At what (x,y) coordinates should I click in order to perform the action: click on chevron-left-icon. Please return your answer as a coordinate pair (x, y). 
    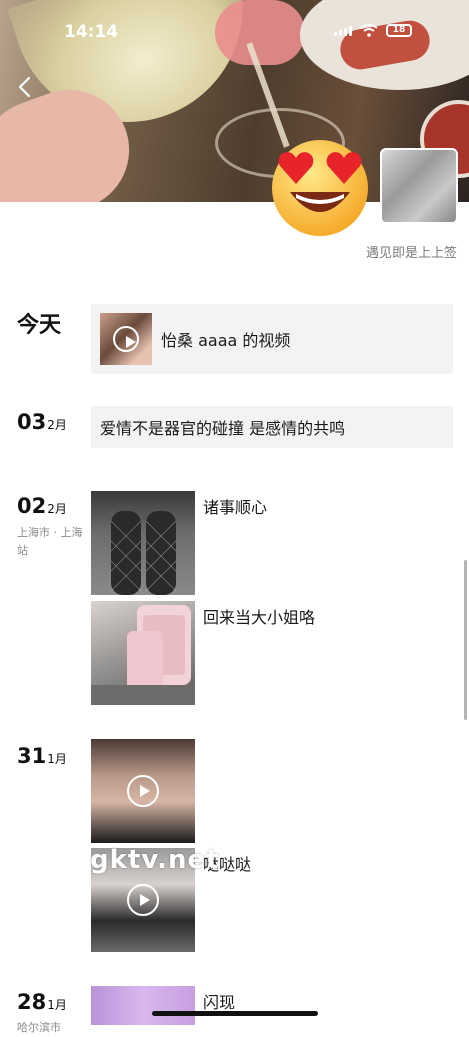
    Looking at the image, I should click on (25, 87).